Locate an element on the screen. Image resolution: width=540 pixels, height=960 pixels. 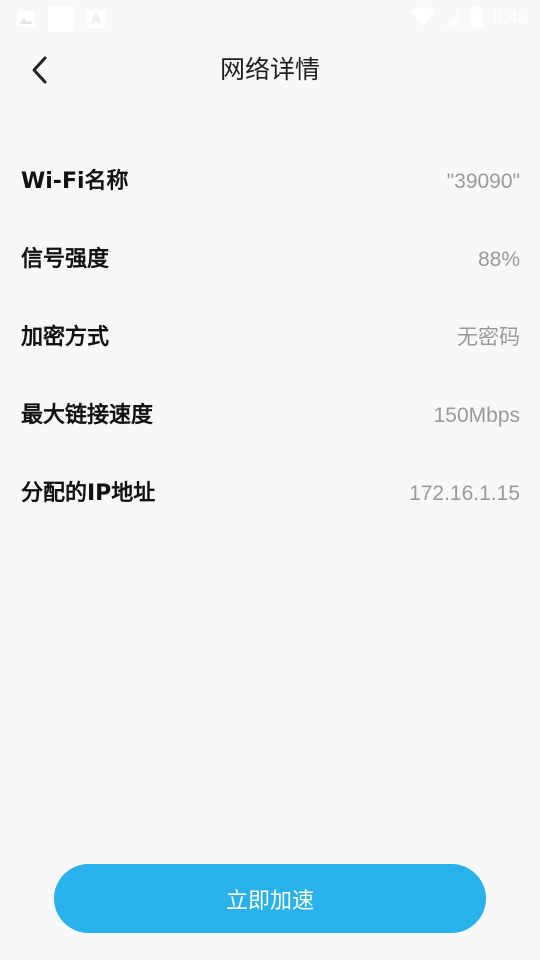
max-link-speed-value: 150Mbps is located at coordinates (476, 415).